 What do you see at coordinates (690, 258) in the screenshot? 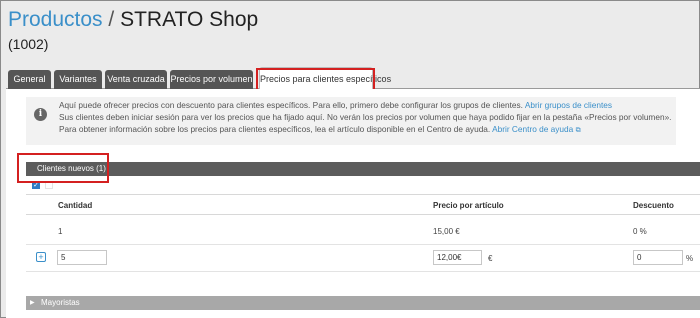
I see `percent-label: %` at bounding box center [690, 258].